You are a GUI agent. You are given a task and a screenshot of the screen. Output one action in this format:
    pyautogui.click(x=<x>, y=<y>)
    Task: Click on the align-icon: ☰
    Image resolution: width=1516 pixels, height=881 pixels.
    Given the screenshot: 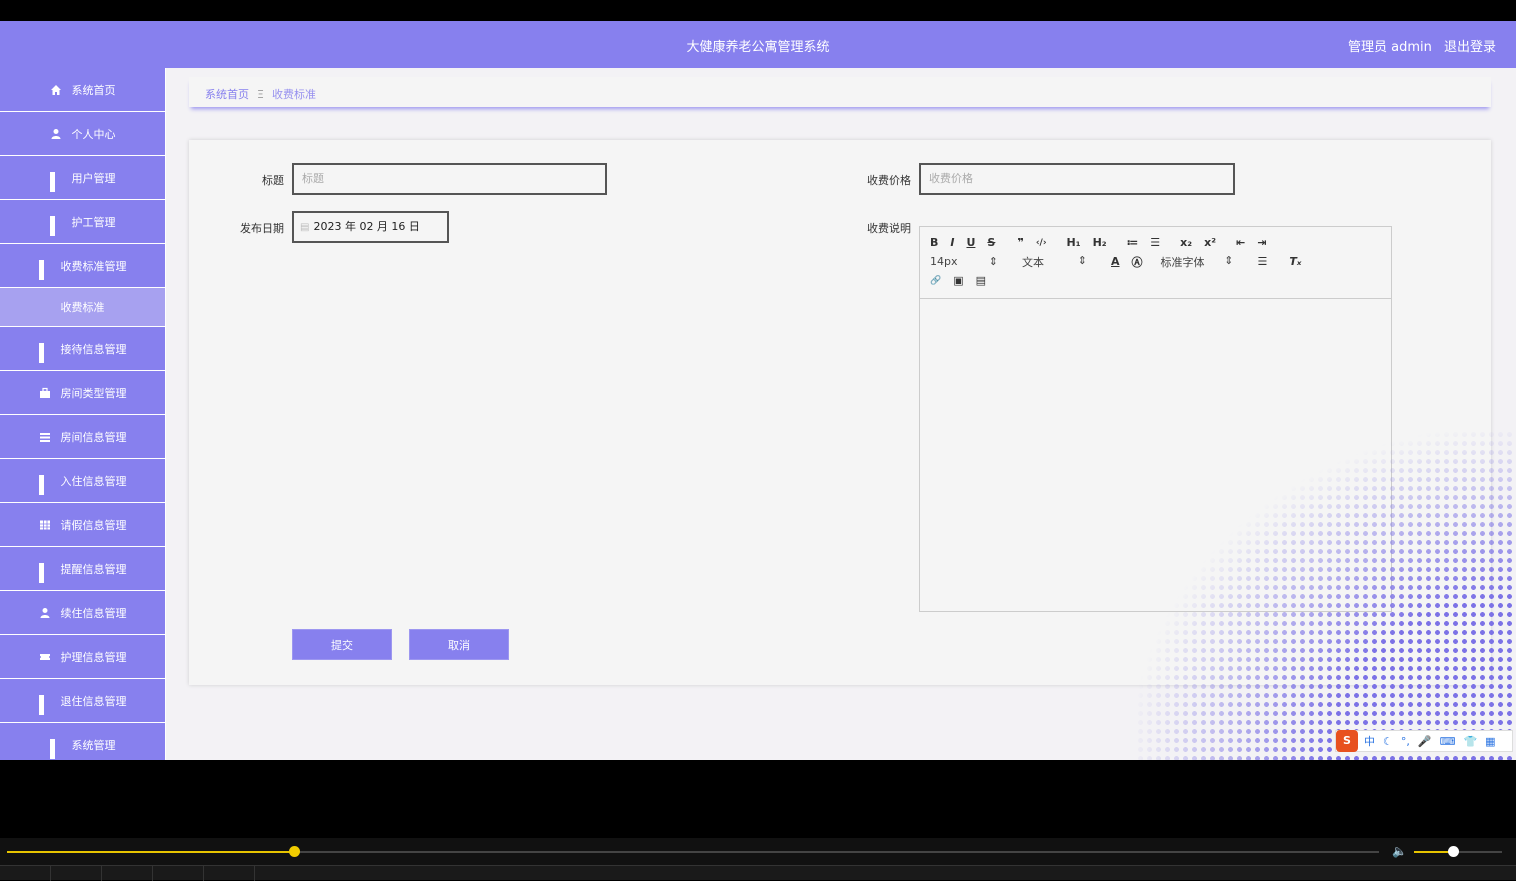 What is the action you would take?
    pyautogui.click(x=1263, y=261)
    